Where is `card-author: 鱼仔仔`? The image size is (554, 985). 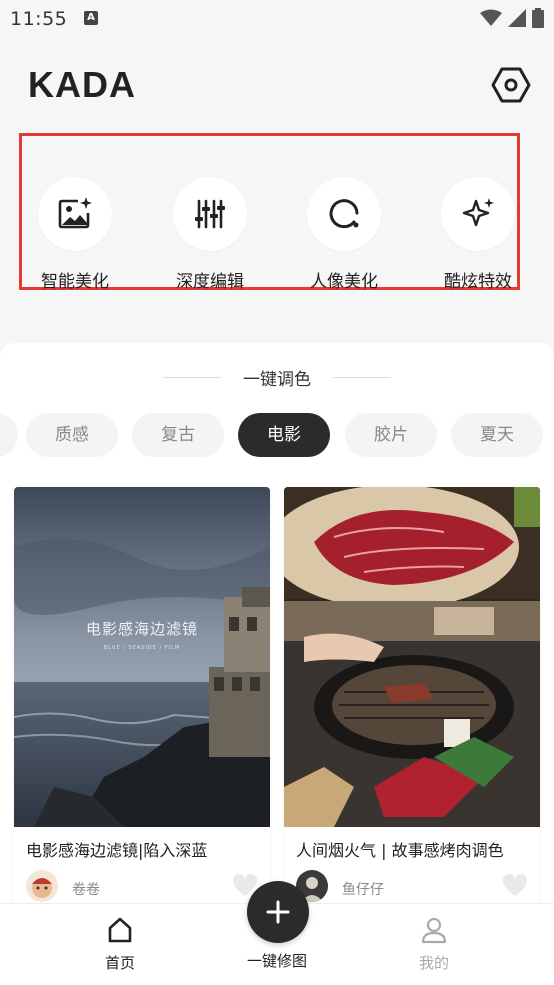
card-author: 鱼仔仔 is located at coordinates (363, 890).